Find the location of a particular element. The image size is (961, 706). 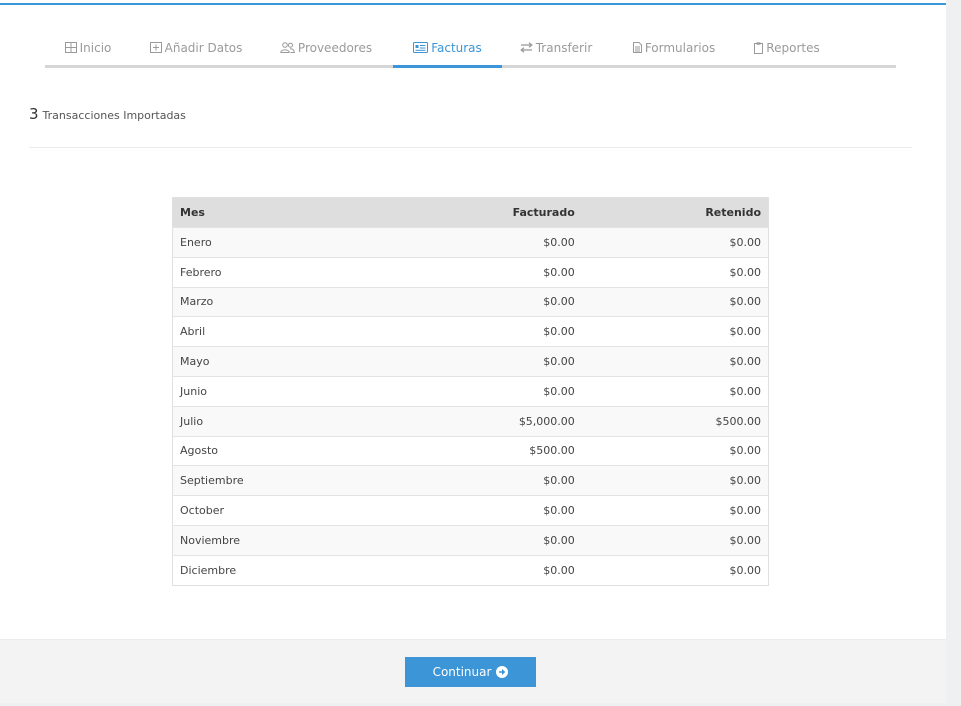

divider is located at coordinates (470, 147).